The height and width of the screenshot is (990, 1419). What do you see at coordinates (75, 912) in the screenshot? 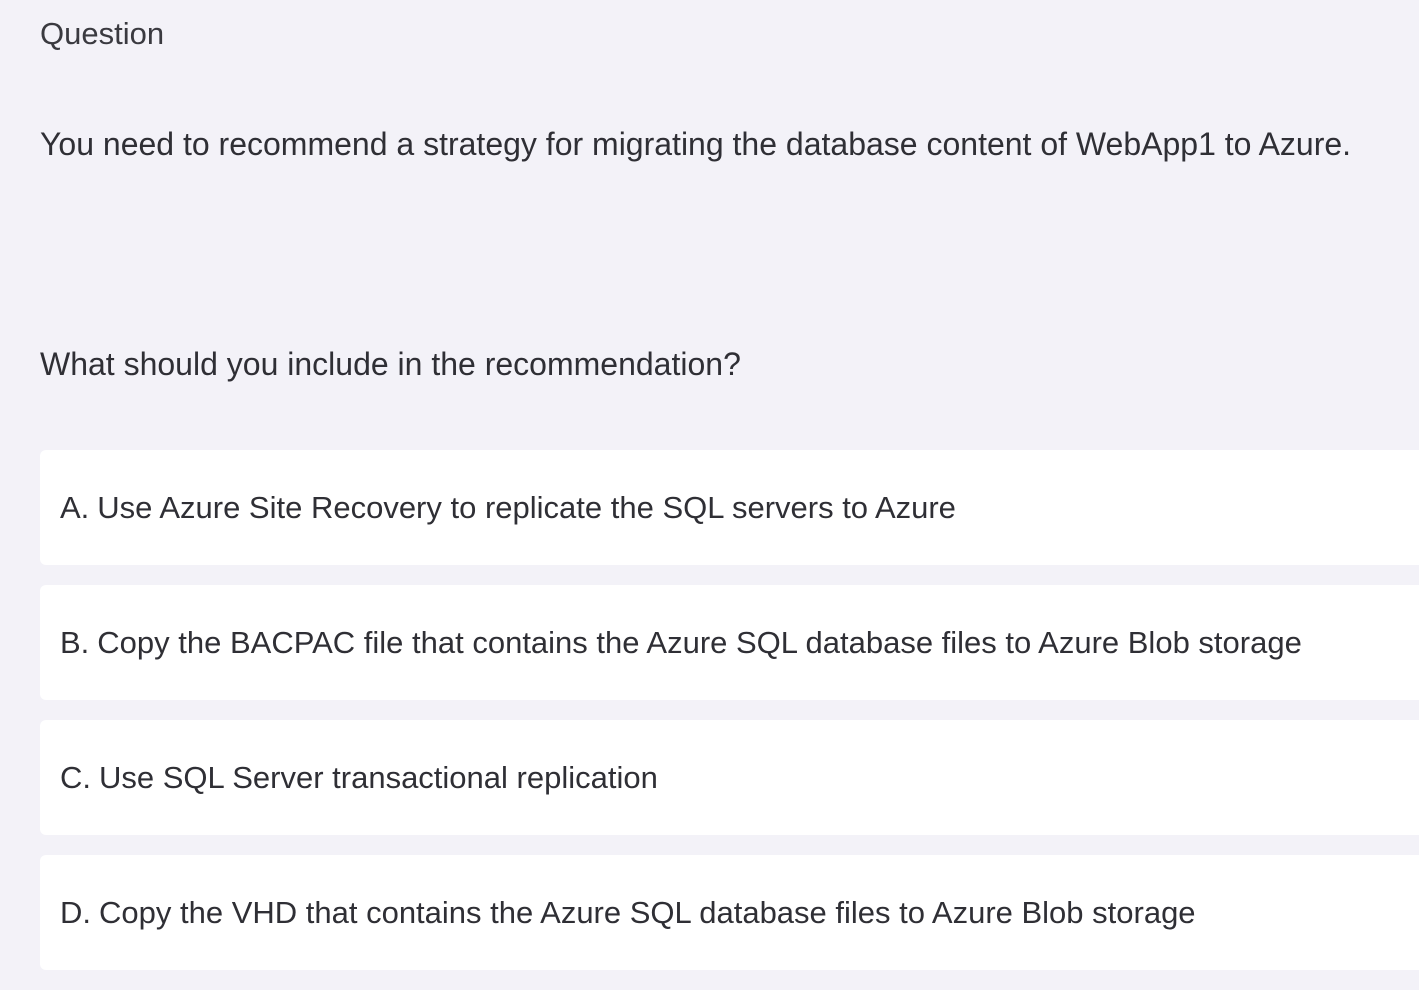
I see `option-letter: D.` at bounding box center [75, 912].